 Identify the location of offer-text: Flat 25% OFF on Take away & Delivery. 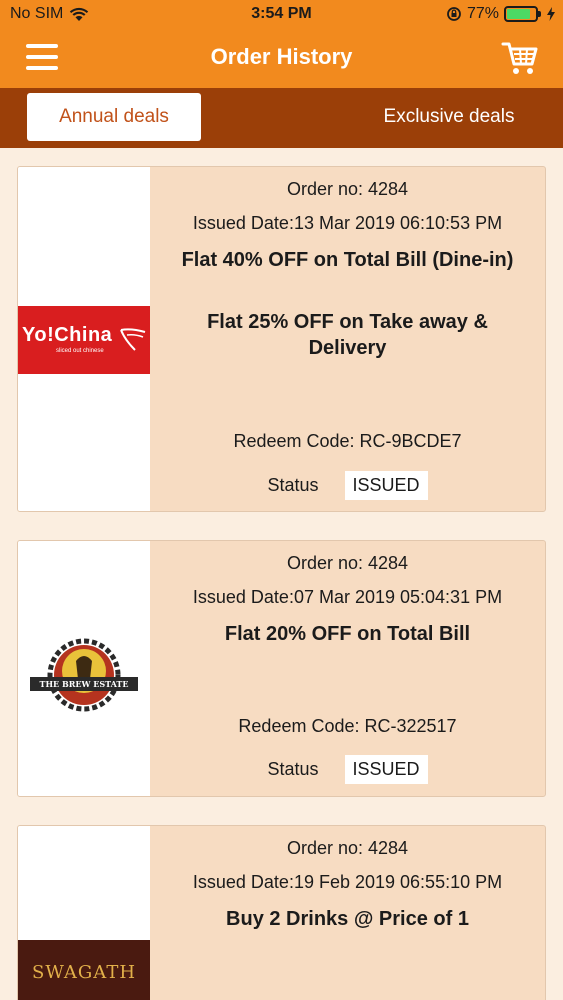
(347, 335).